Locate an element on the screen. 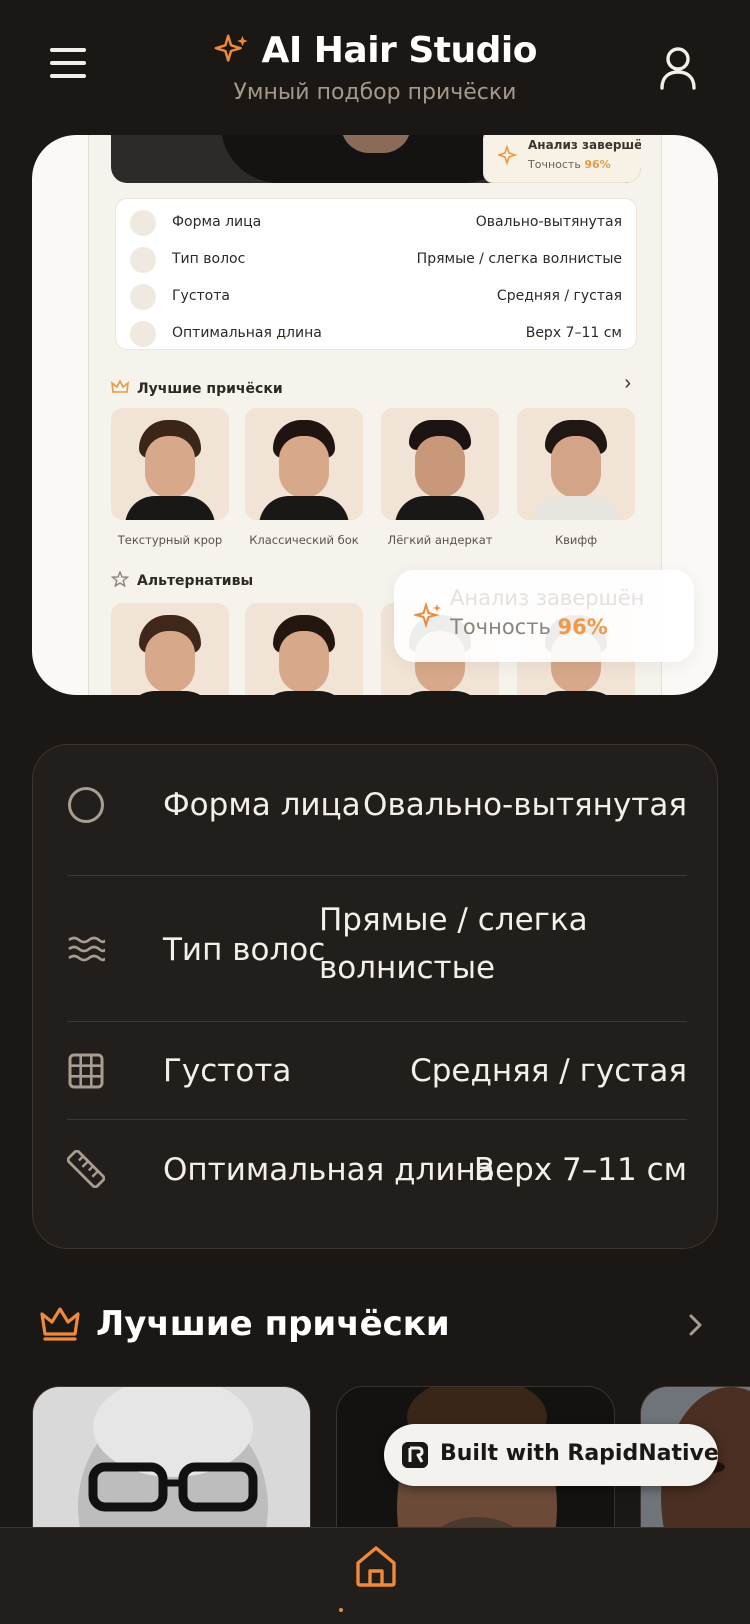 The width and height of the screenshot is (750, 1624). mini-thumb-caption: Лёгкий андеркат is located at coordinates (440, 540).